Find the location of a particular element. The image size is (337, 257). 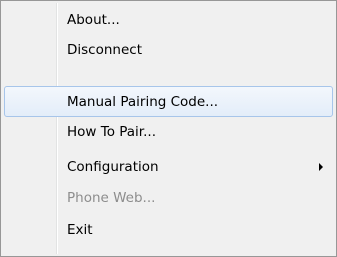

menu-item-exit: Exit is located at coordinates (168, 229).